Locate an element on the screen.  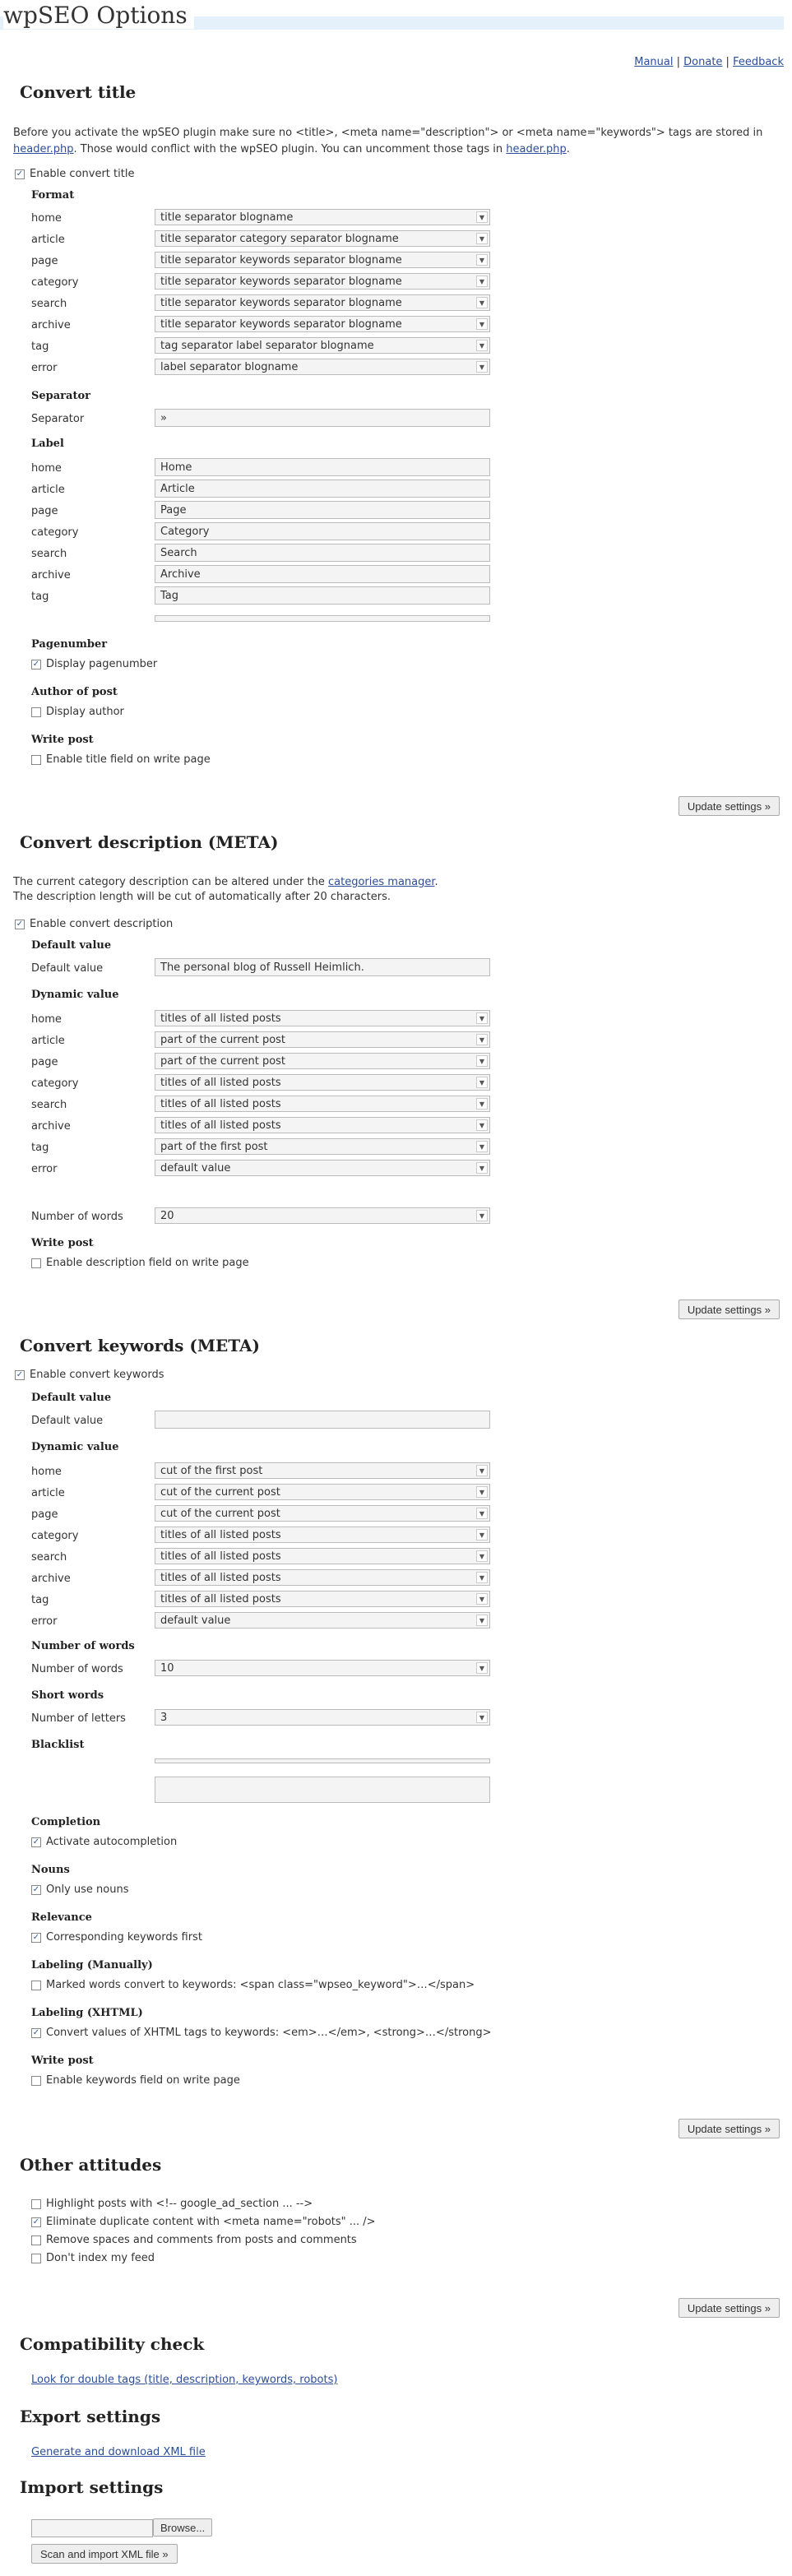
keywords-default-input is located at coordinates (322, 1420).